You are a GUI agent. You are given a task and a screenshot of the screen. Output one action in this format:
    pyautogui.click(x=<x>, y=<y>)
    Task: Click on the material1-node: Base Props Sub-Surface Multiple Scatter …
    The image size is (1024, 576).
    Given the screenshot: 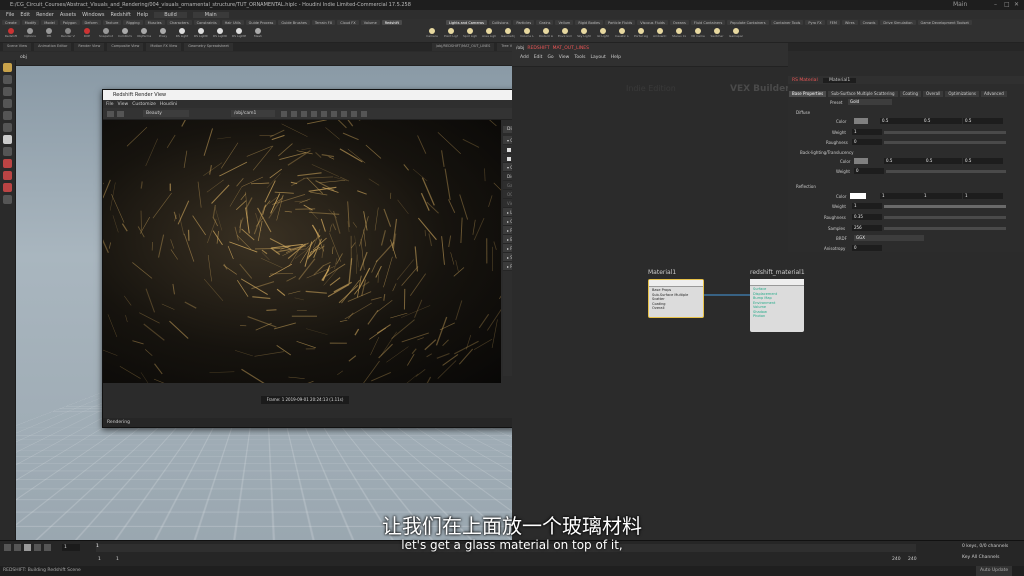 What is the action you would take?
    pyautogui.click(x=676, y=298)
    